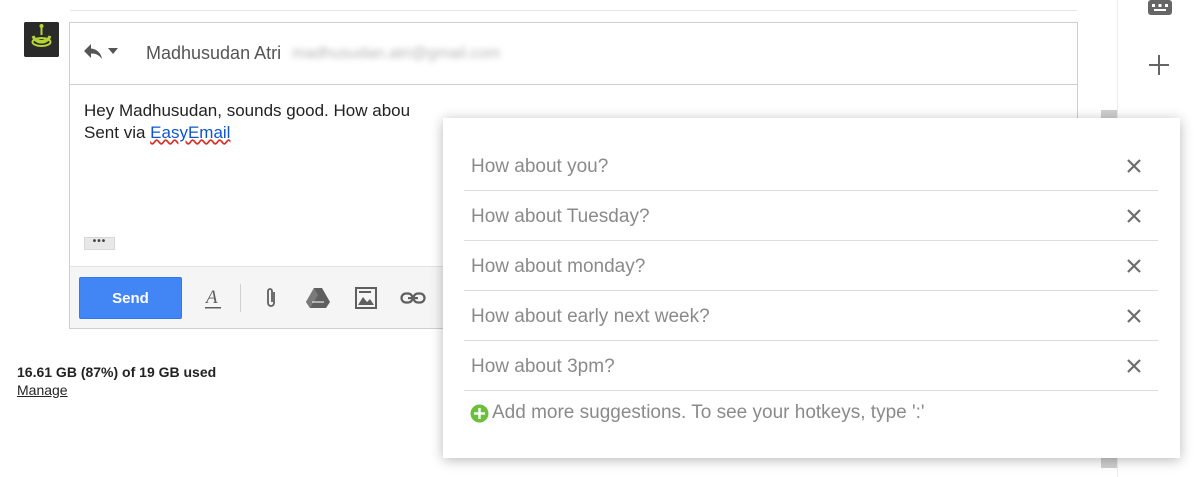 The image size is (1200, 477). I want to click on toolbar-separator, so click(240, 298).